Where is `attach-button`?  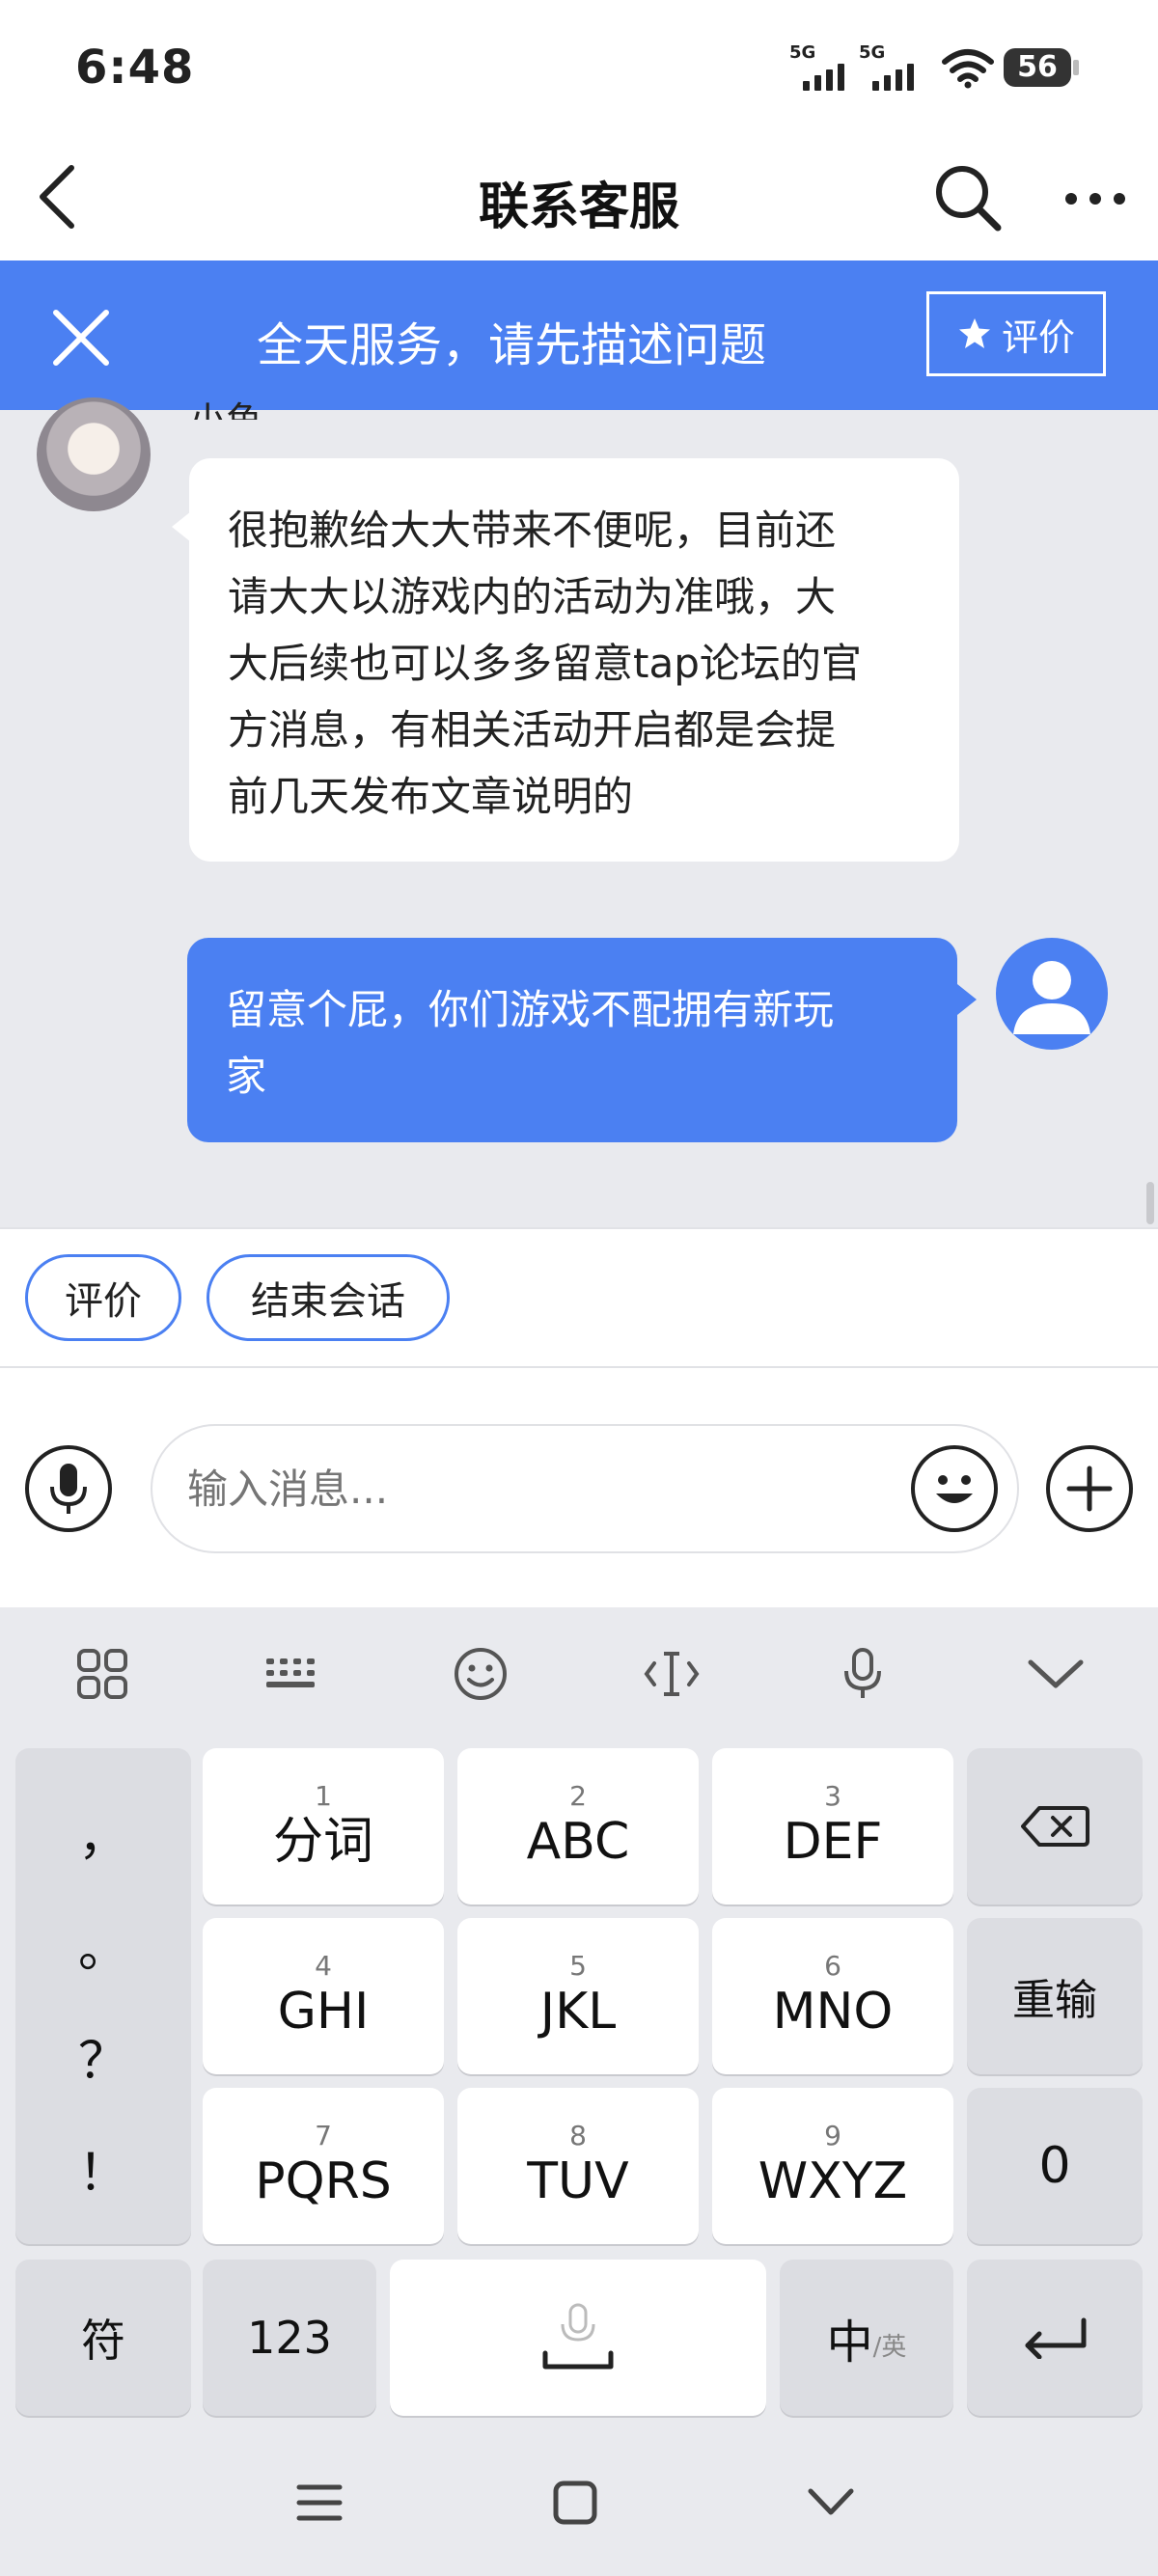 attach-button is located at coordinates (1089, 1489).